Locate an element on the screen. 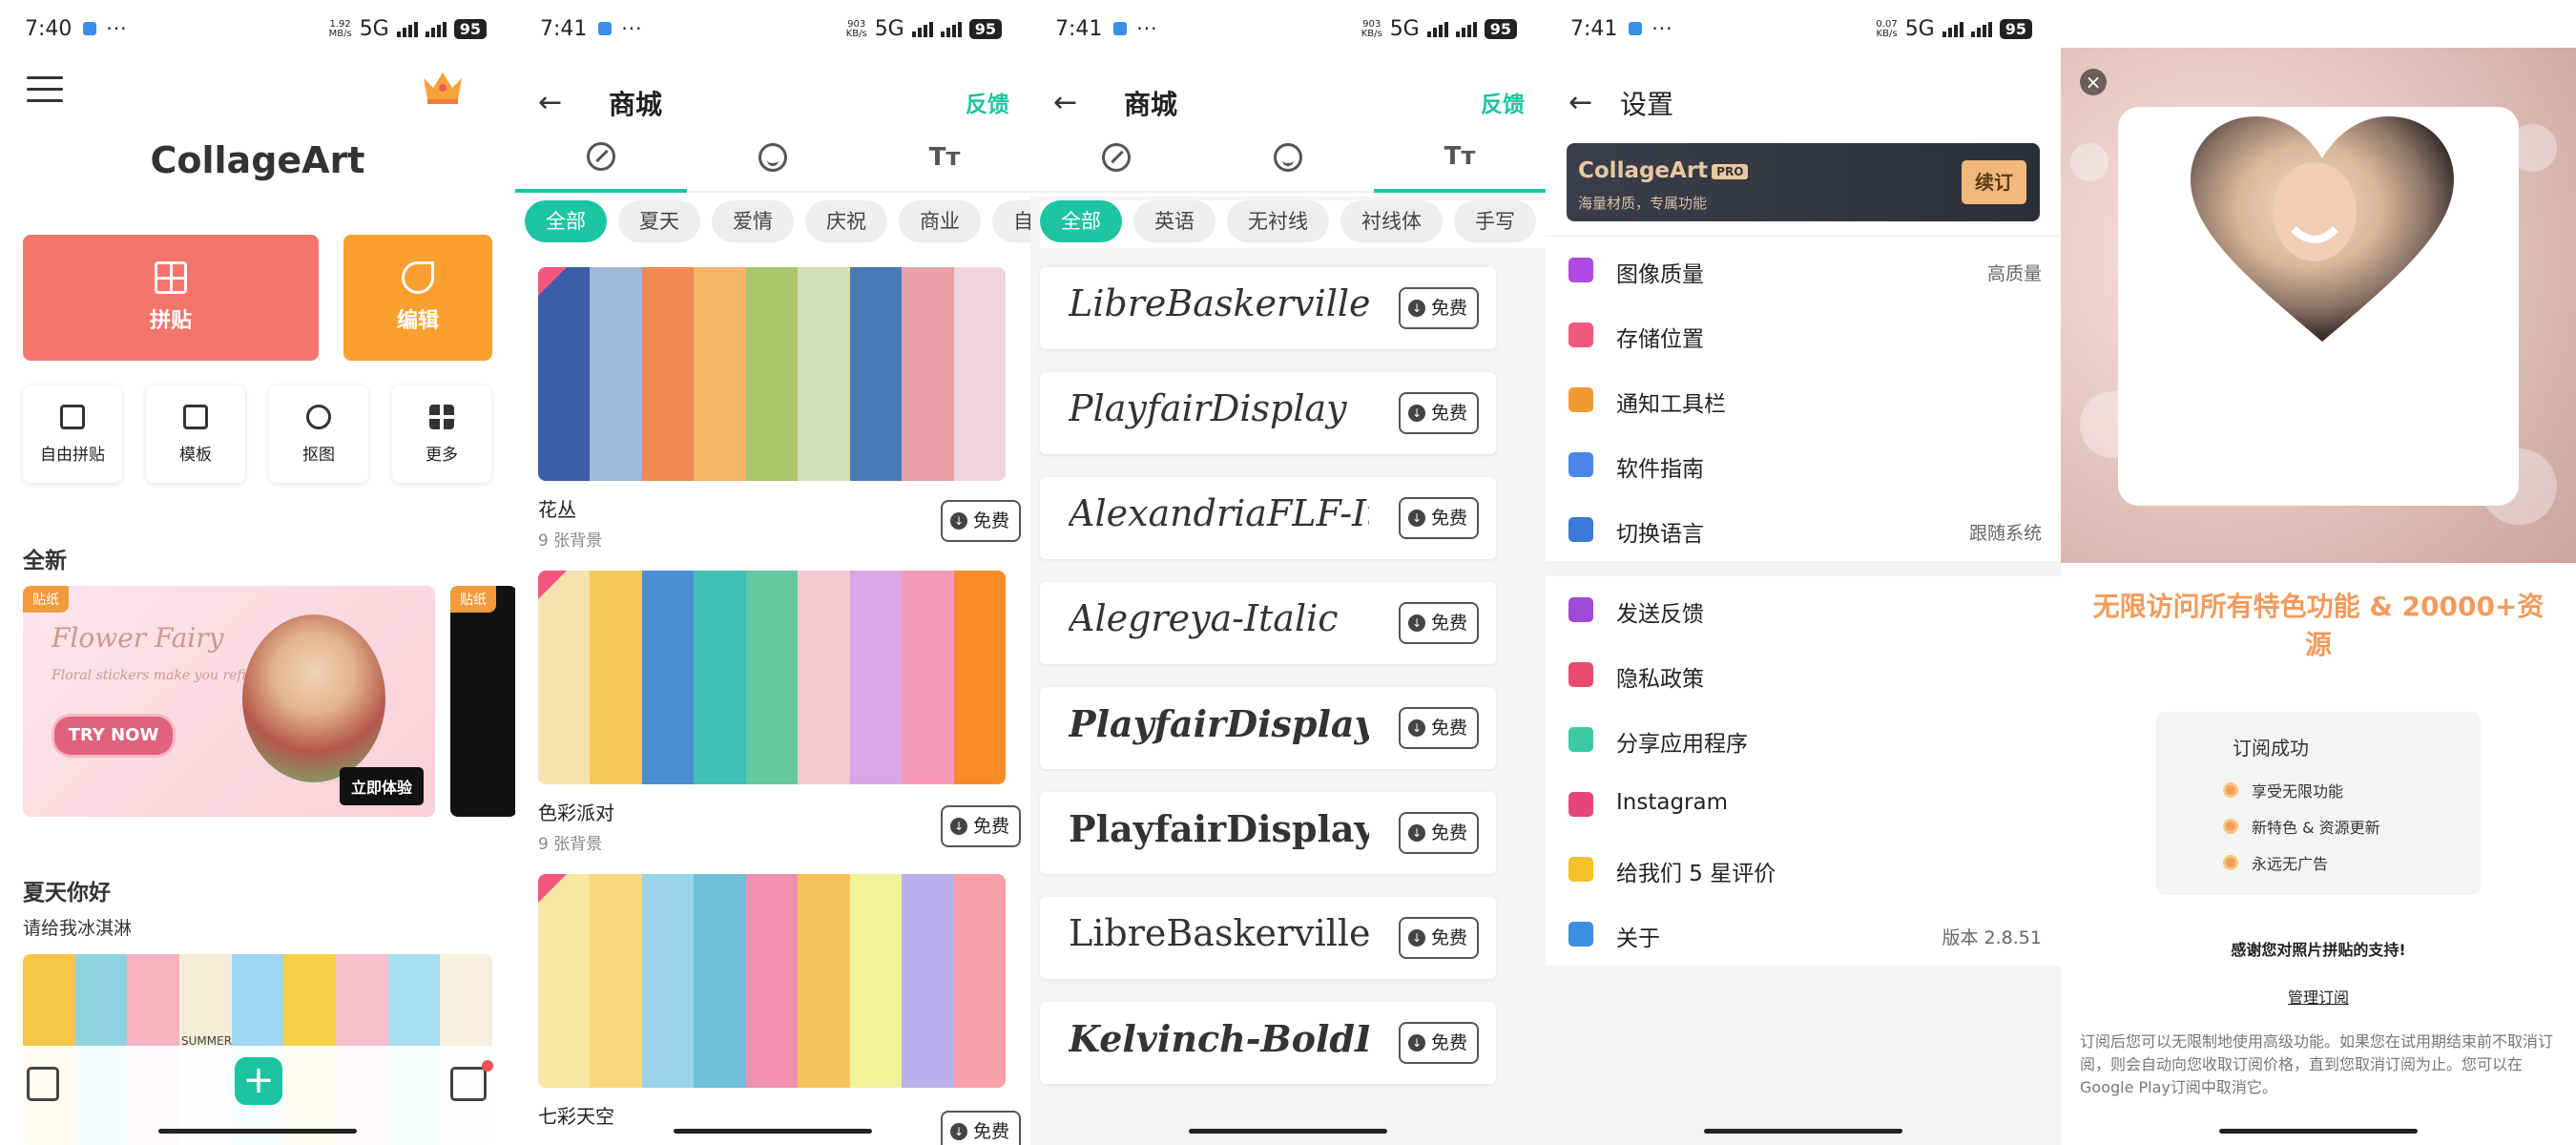 Image resolution: width=2576 pixels, height=1145 pixels. chip-handwriting: 手写 is located at coordinates (1495, 221).